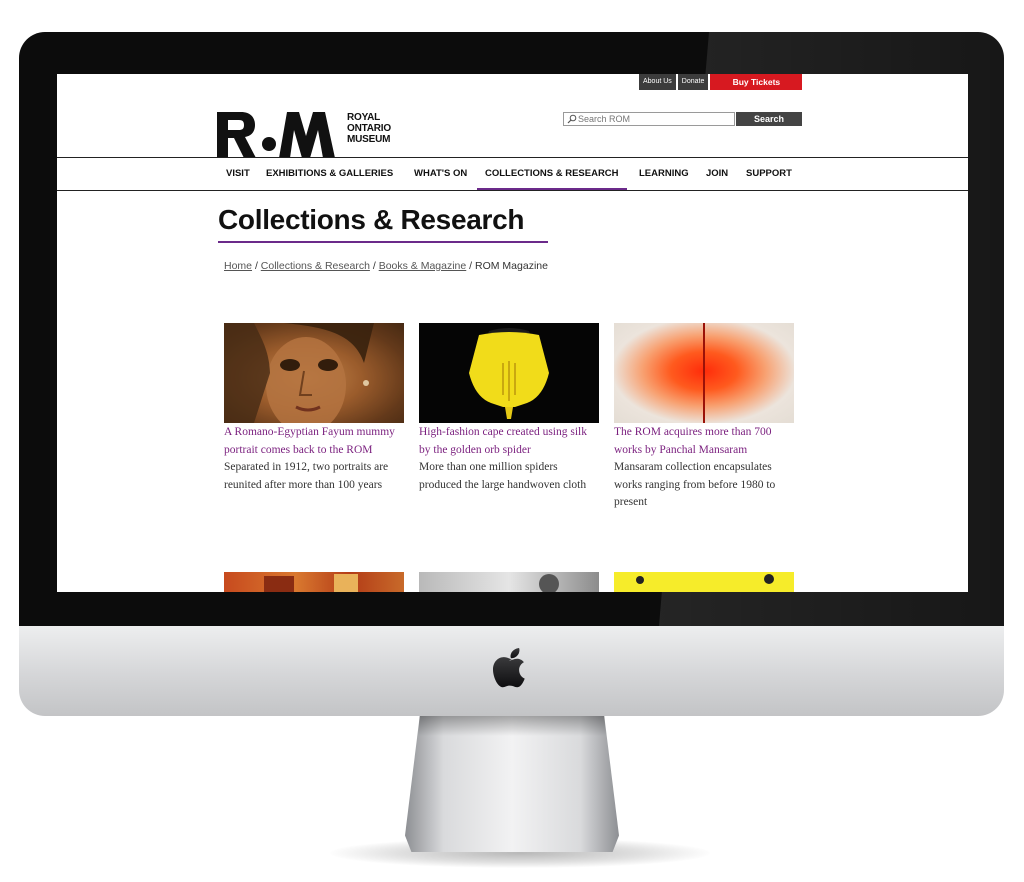 The height and width of the screenshot is (882, 1024). I want to click on search-field, so click(649, 119).